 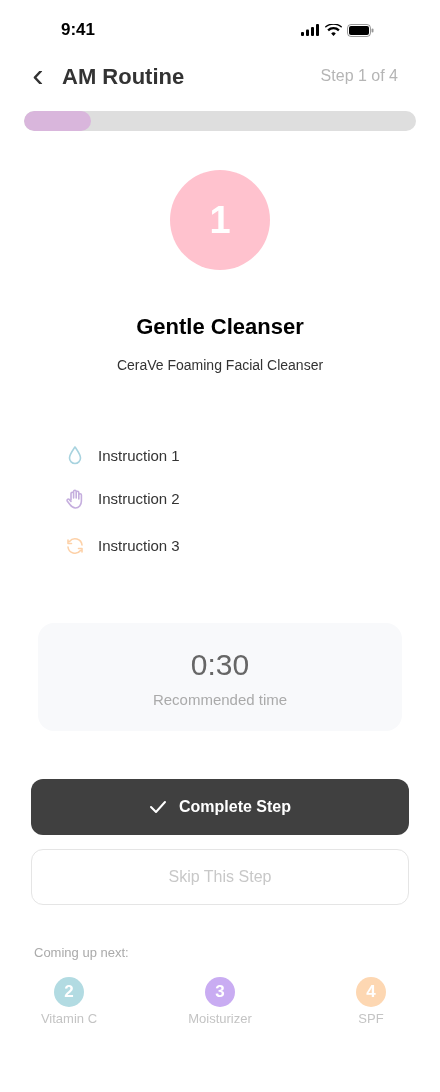 What do you see at coordinates (359, 76) in the screenshot?
I see `step-counter: Step 1 of 4` at bounding box center [359, 76].